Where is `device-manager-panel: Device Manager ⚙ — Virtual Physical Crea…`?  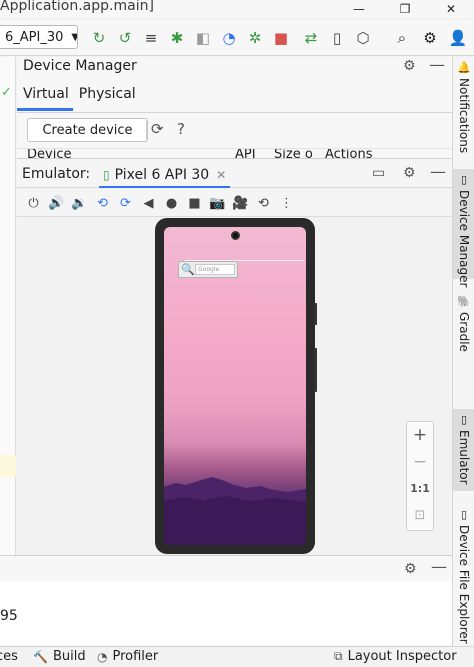 device-manager-panel: Device Manager ⚙ — Virtual Physical Crea… is located at coordinates (234, 106).